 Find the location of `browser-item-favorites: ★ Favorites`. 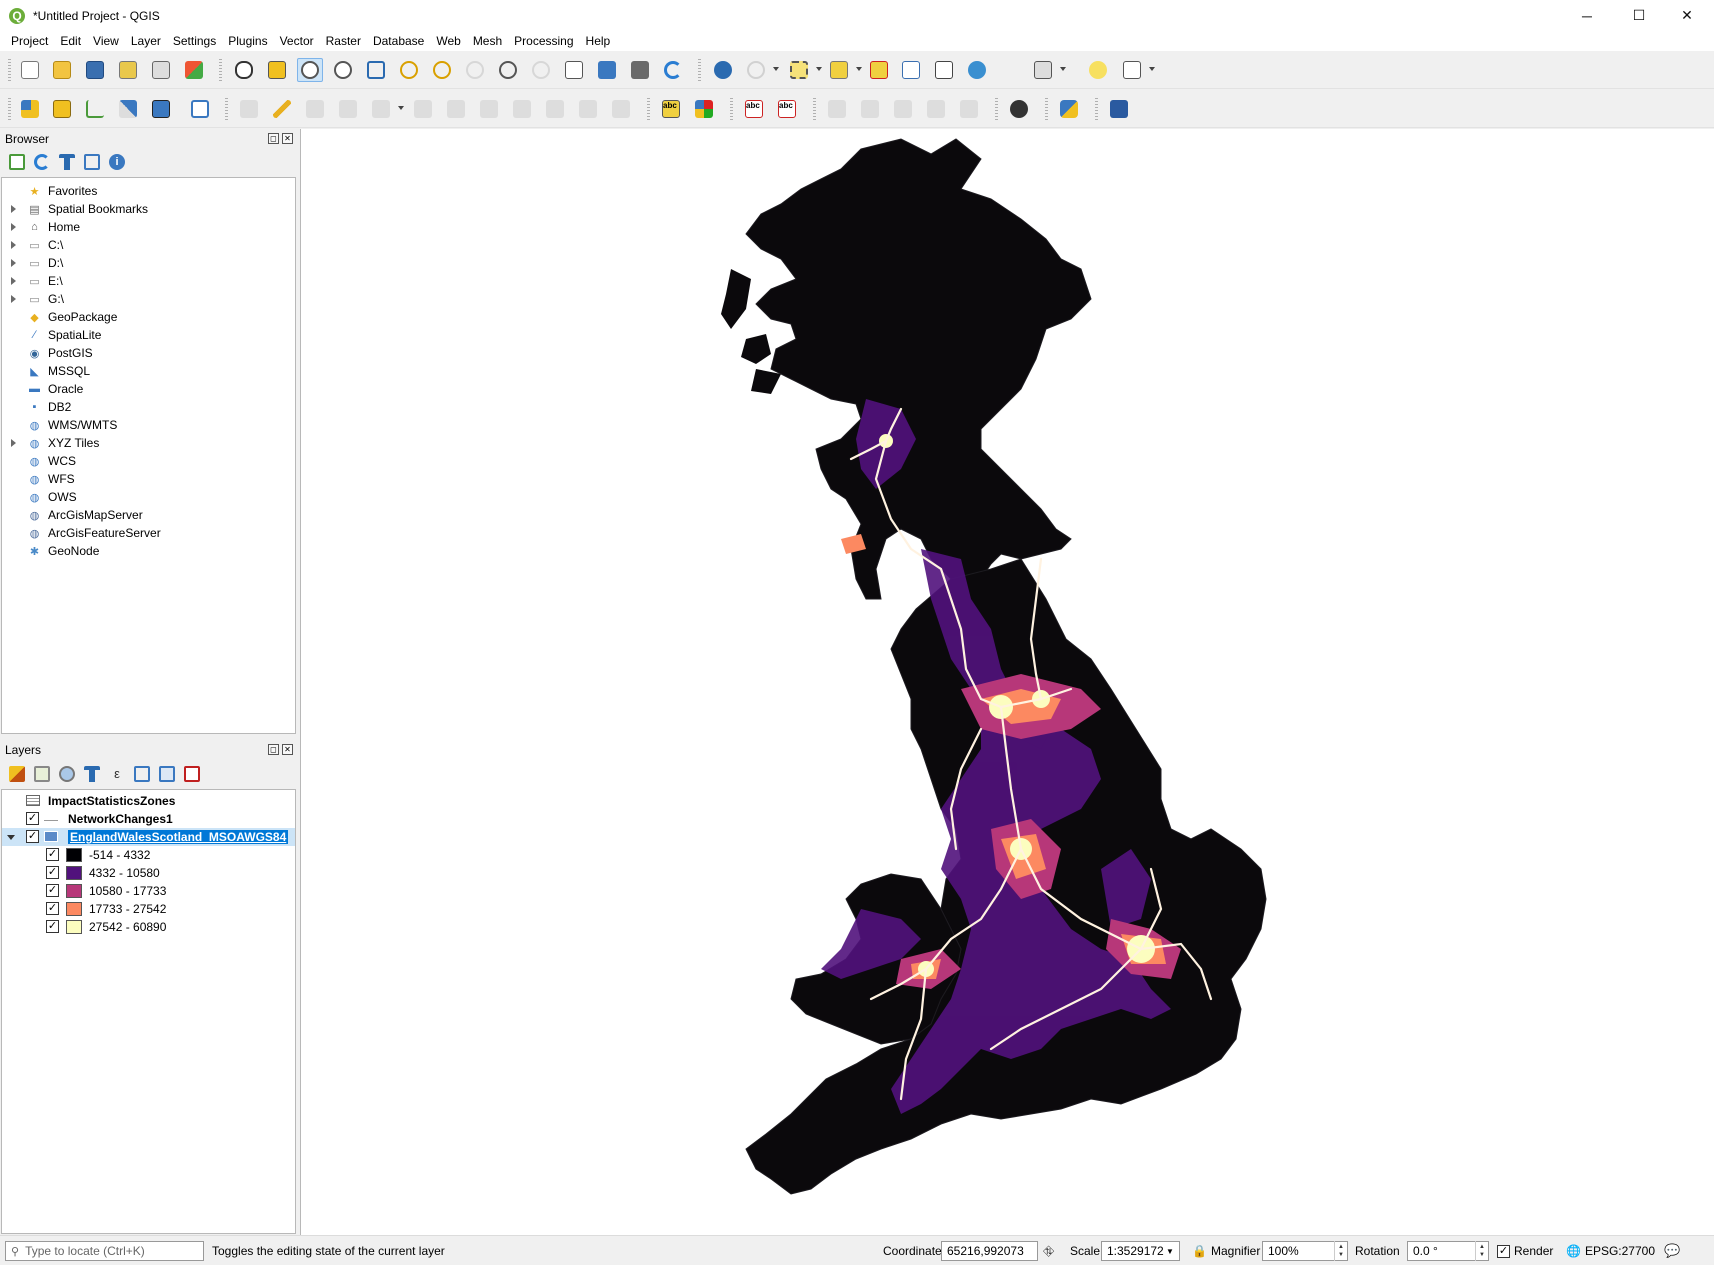

browser-item-favorites: ★ Favorites is located at coordinates (147, 191).